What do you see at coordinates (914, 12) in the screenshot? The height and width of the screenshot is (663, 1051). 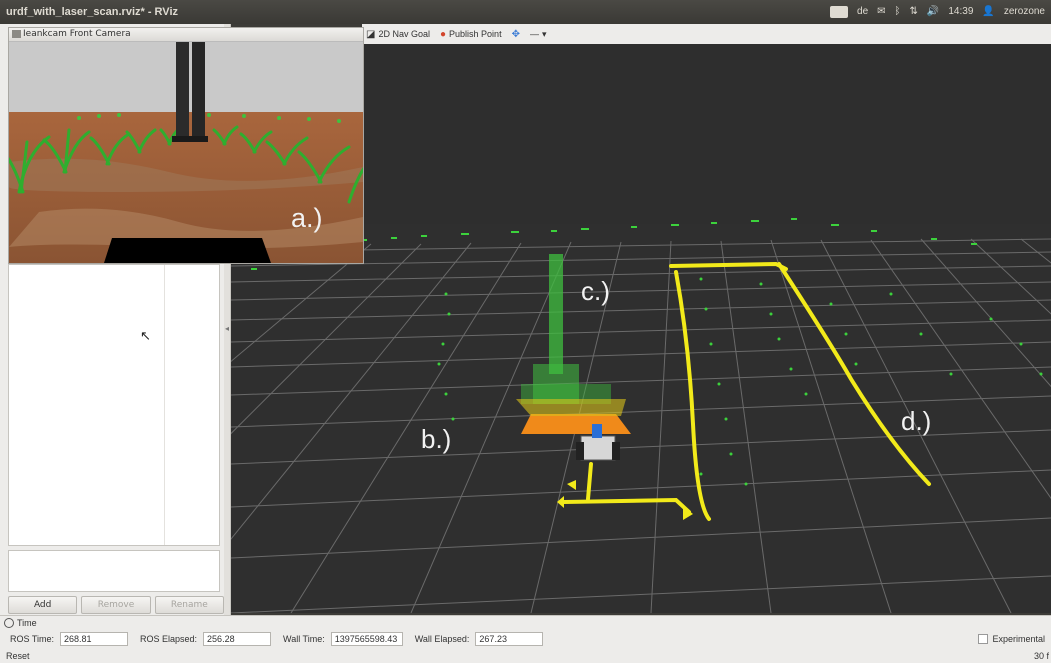 I see `network-icon: ⇅` at bounding box center [914, 12].